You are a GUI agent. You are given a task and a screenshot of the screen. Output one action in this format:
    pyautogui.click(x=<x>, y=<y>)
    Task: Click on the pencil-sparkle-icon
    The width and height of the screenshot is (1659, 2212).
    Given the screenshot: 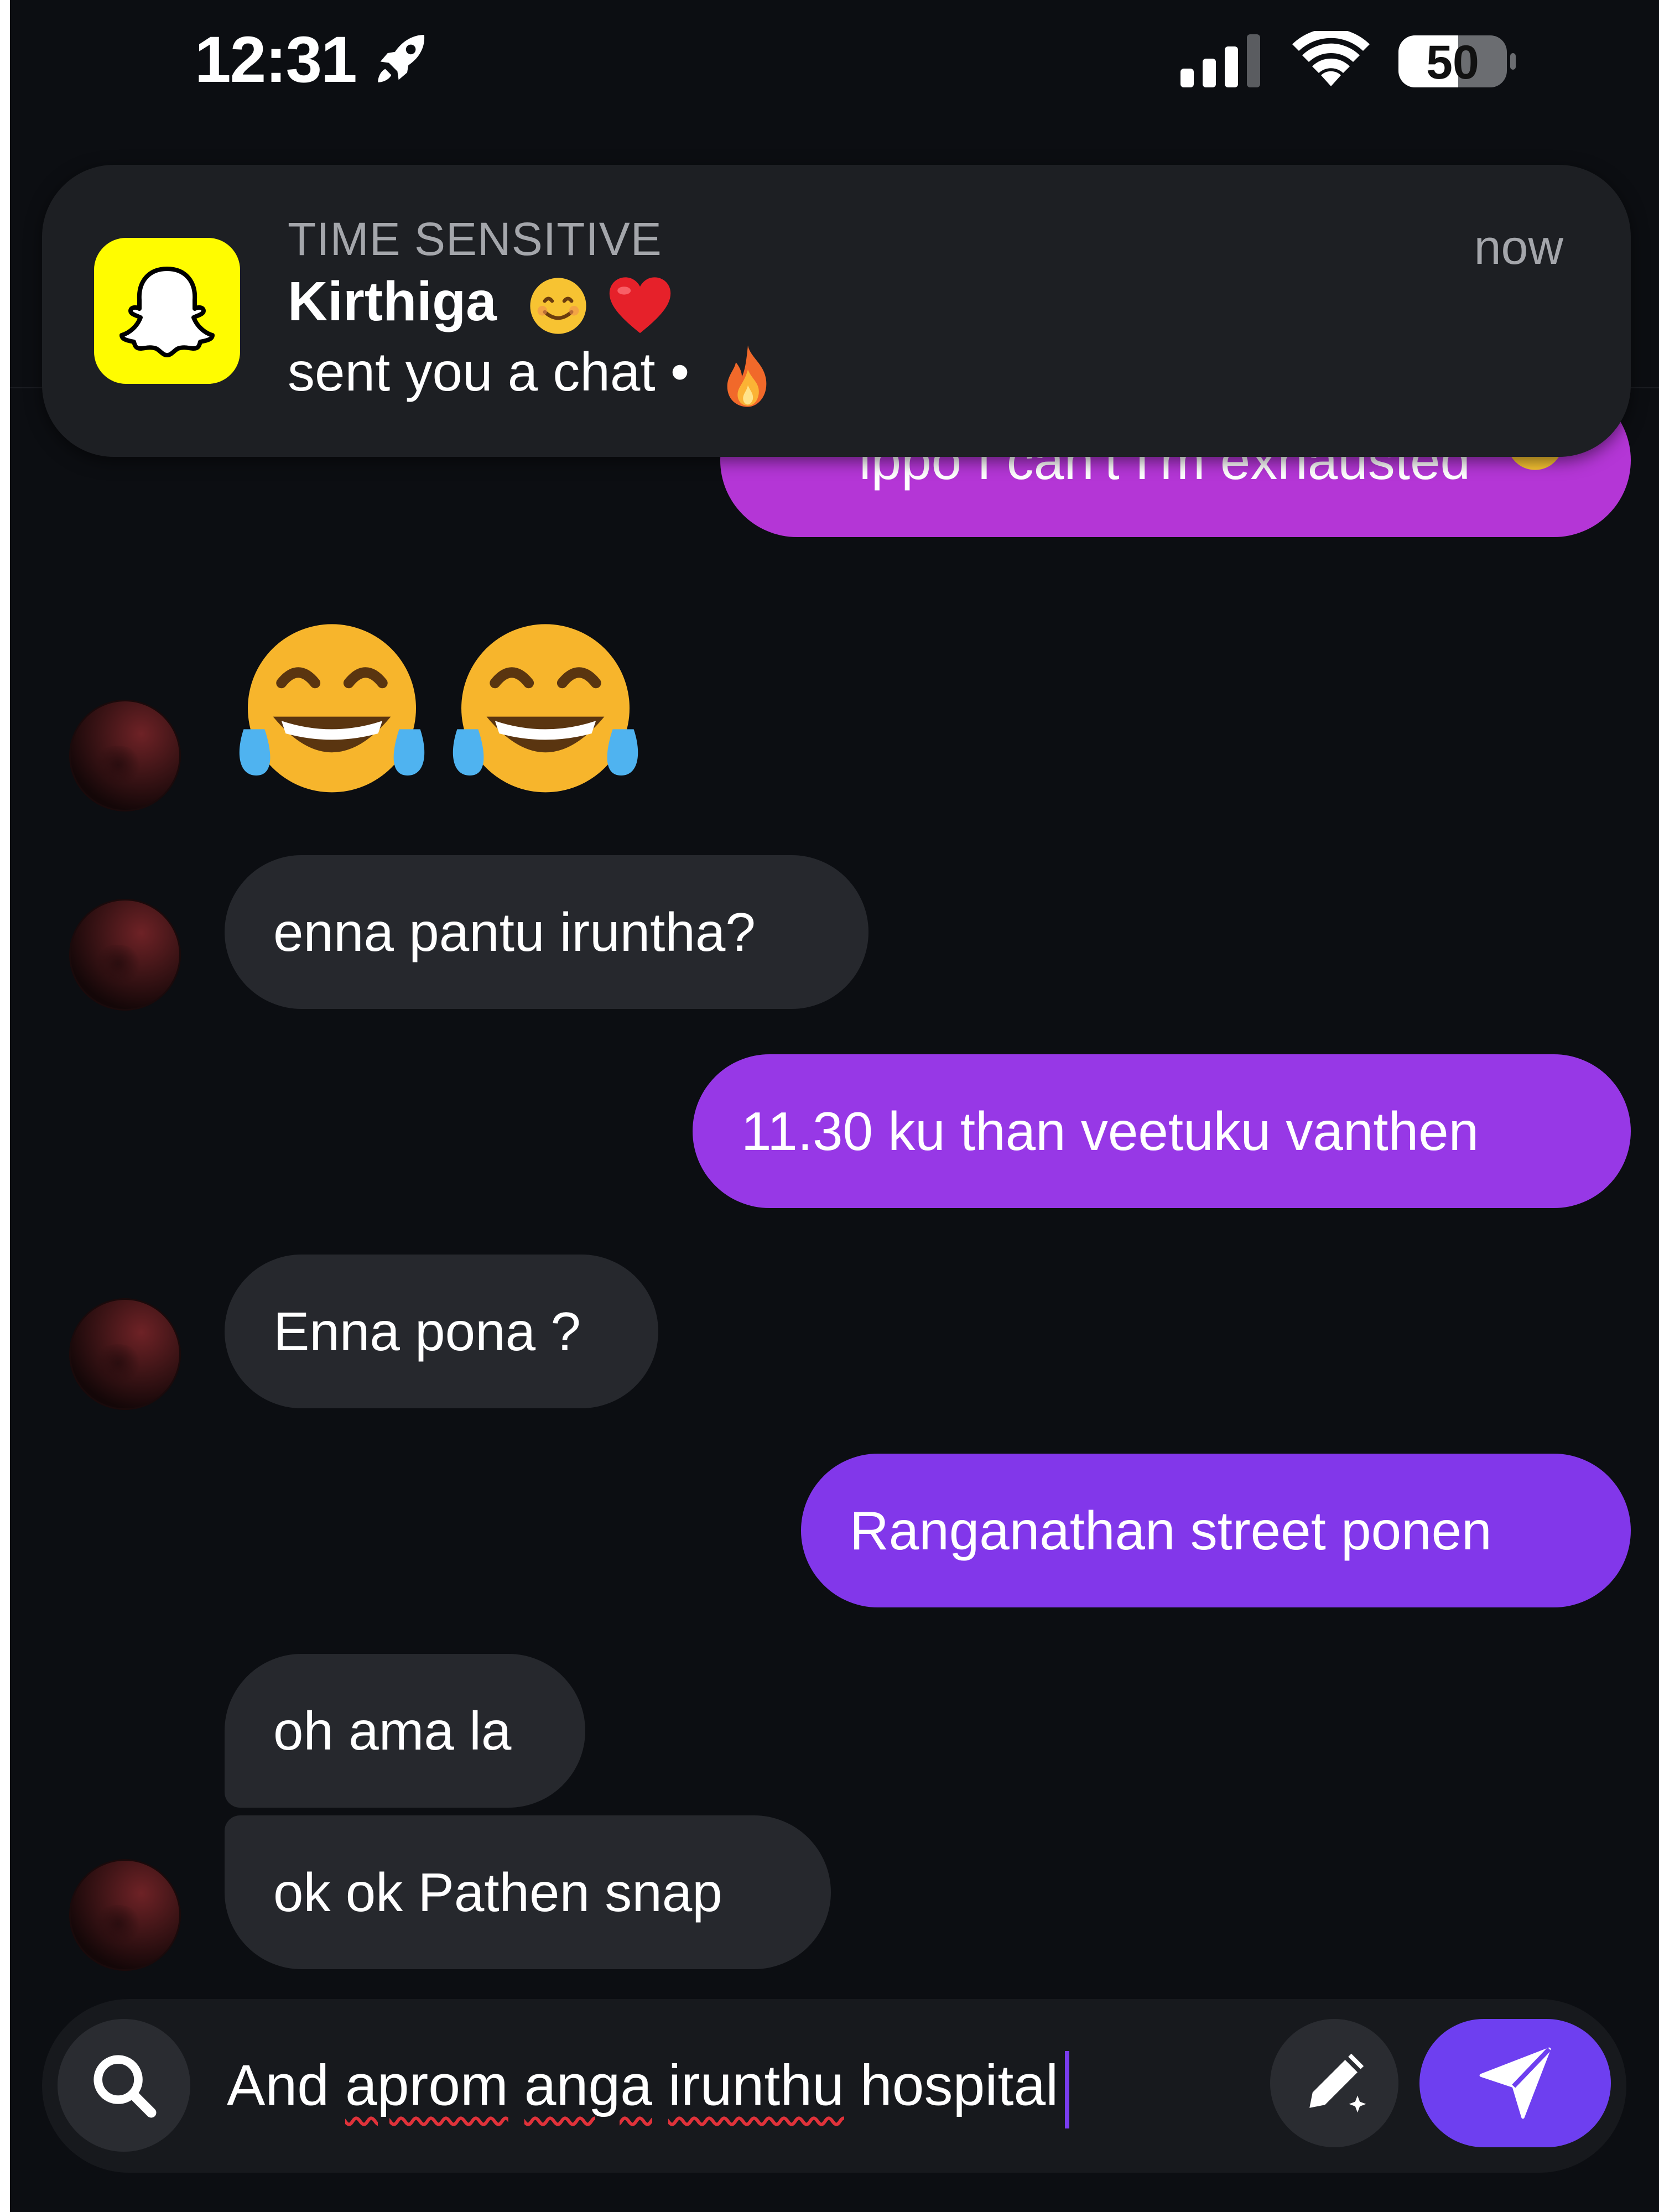 What is the action you would take?
    pyautogui.click(x=1337, y=2083)
    